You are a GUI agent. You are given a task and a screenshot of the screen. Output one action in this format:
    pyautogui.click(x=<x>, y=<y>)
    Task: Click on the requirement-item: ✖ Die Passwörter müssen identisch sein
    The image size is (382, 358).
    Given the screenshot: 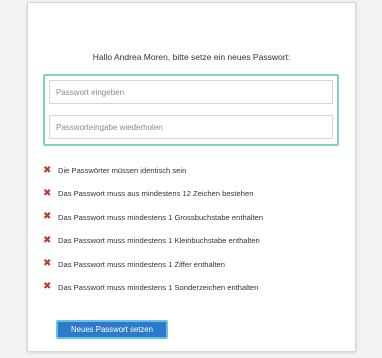 What is the action you would take?
    pyautogui.click(x=153, y=170)
    